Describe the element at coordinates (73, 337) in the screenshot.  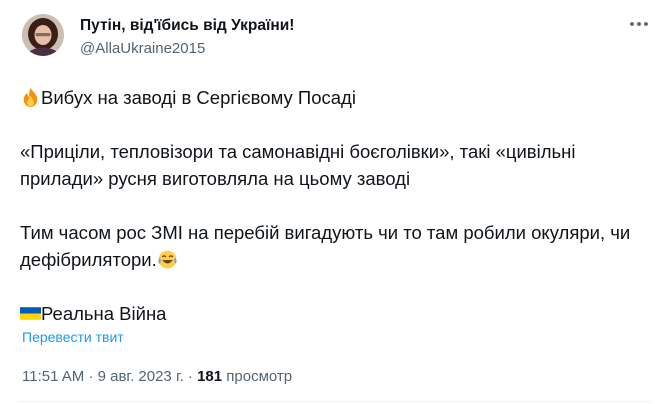
I see `translate-tweet-link: Перевести твит` at that location.